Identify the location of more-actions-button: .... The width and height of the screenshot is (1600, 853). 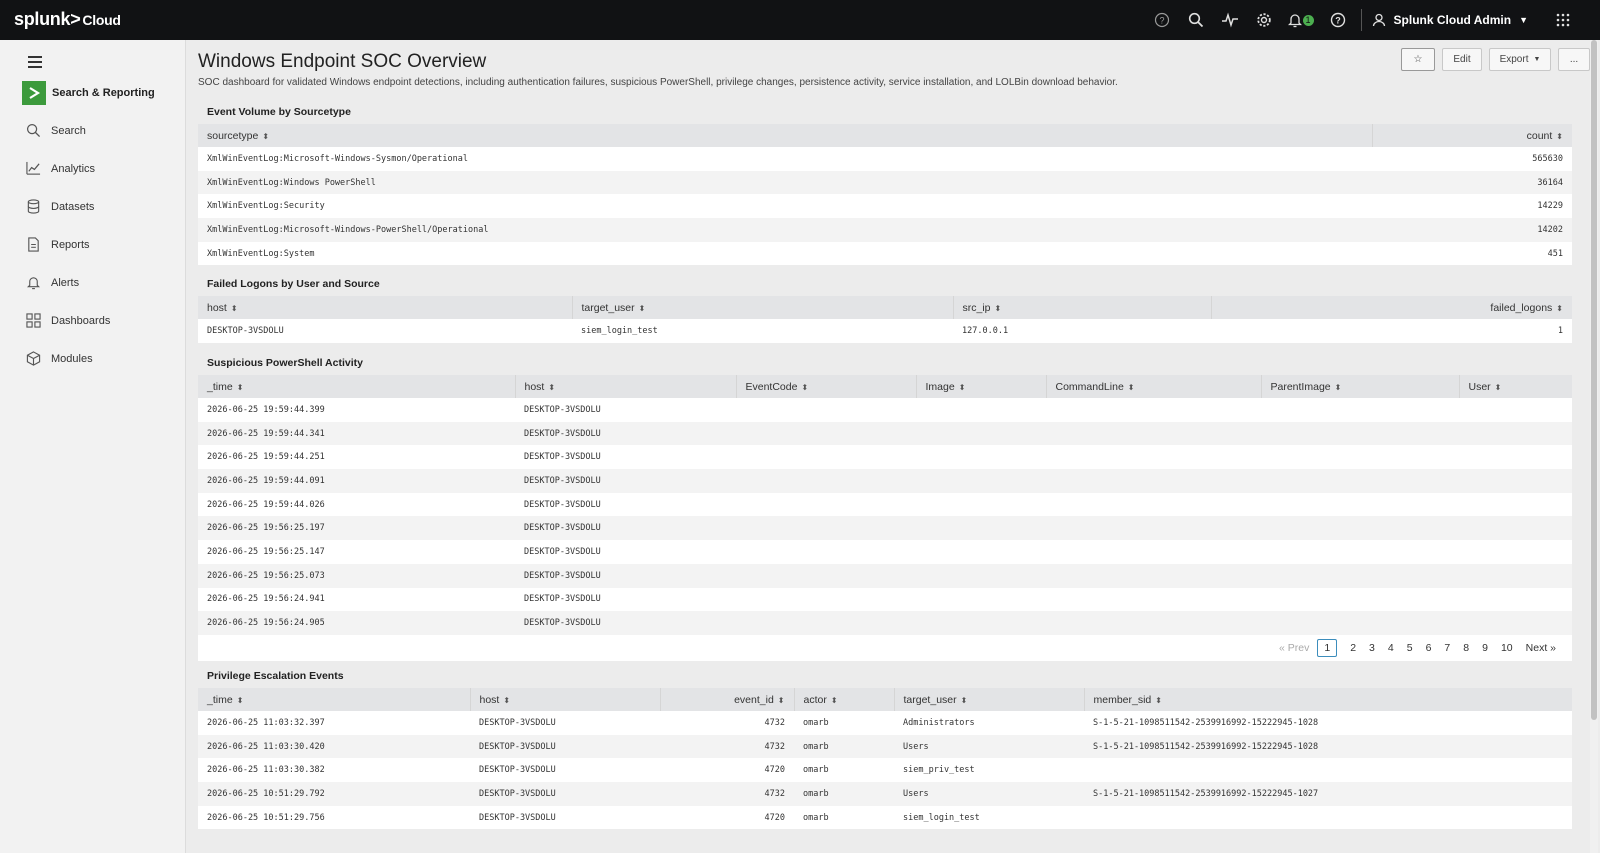
(1574, 59).